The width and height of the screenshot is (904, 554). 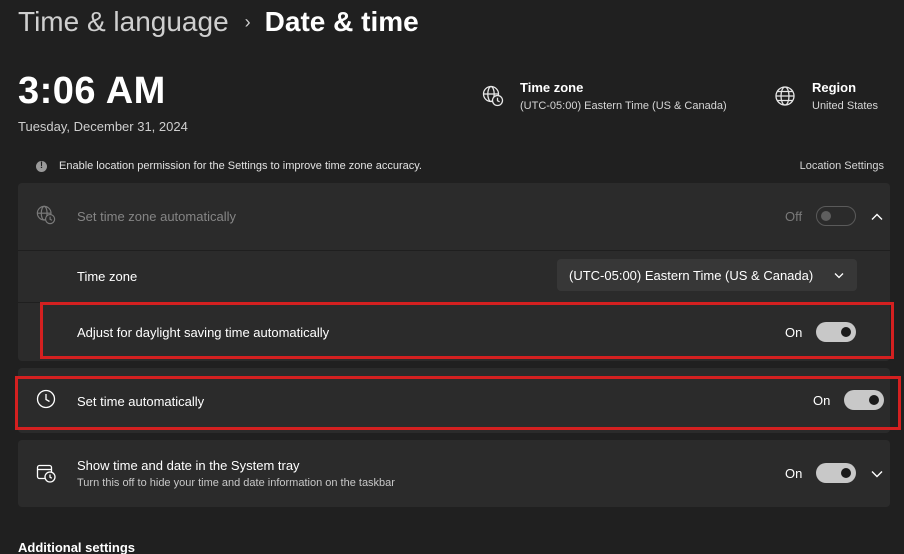 What do you see at coordinates (826, 96) in the screenshot?
I see `region-summary: Region United States` at bounding box center [826, 96].